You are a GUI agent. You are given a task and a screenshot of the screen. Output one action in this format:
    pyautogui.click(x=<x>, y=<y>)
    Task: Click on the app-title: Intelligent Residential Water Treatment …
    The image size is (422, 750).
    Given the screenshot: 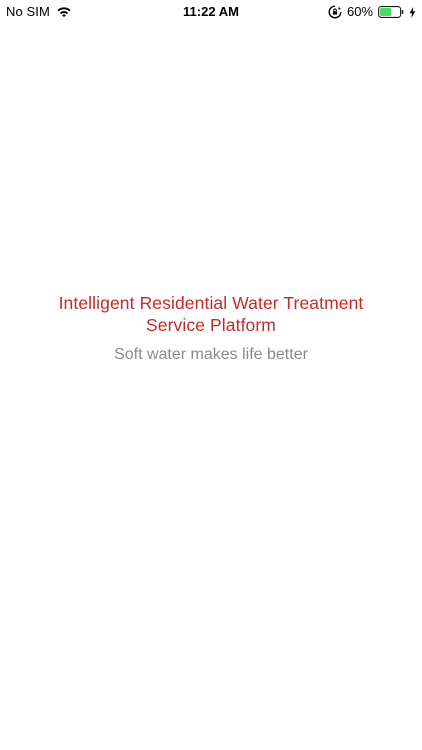 What is the action you would take?
    pyautogui.click(x=211, y=314)
    